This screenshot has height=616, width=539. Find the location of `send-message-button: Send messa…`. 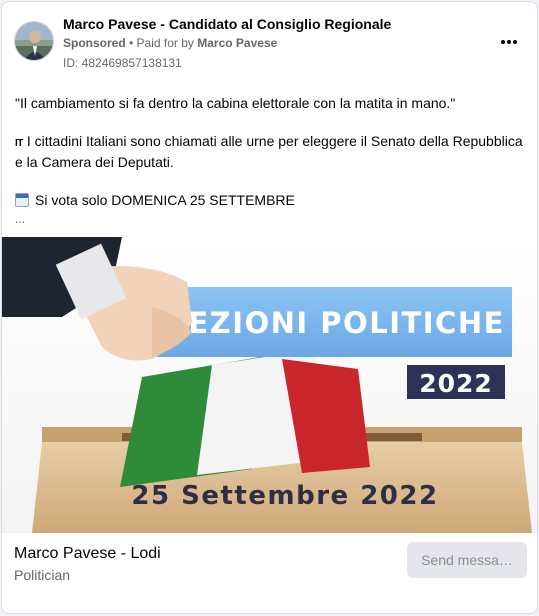

send-message-button: Send messa… is located at coordinates (467, 560).